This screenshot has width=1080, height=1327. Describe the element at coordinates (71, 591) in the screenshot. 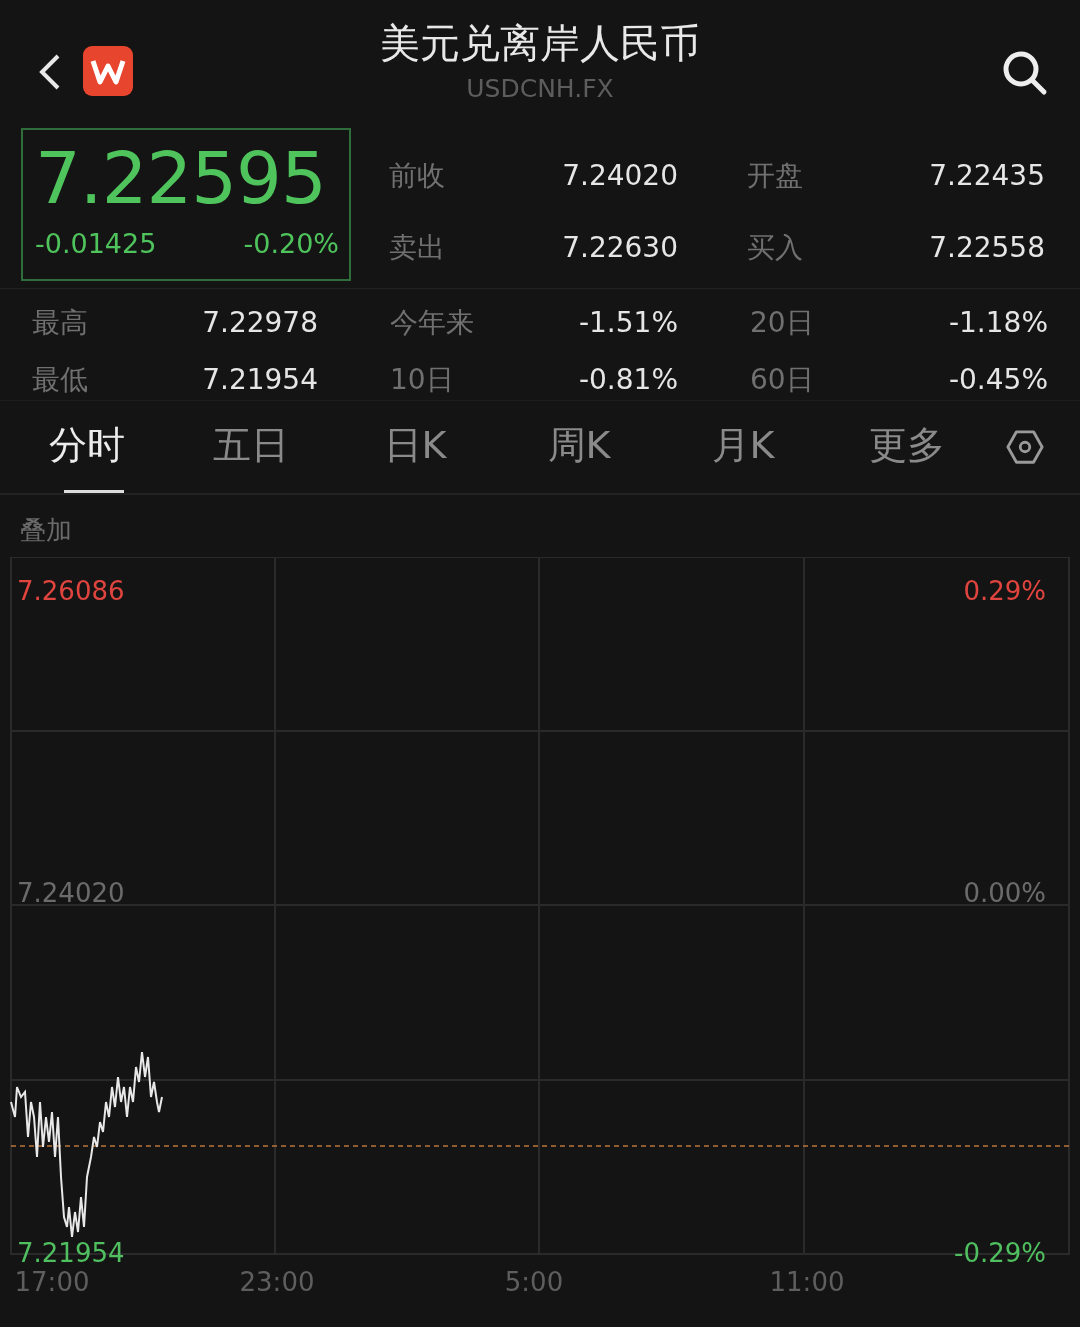

I see `price-axis-label: 7.26086` at that location.